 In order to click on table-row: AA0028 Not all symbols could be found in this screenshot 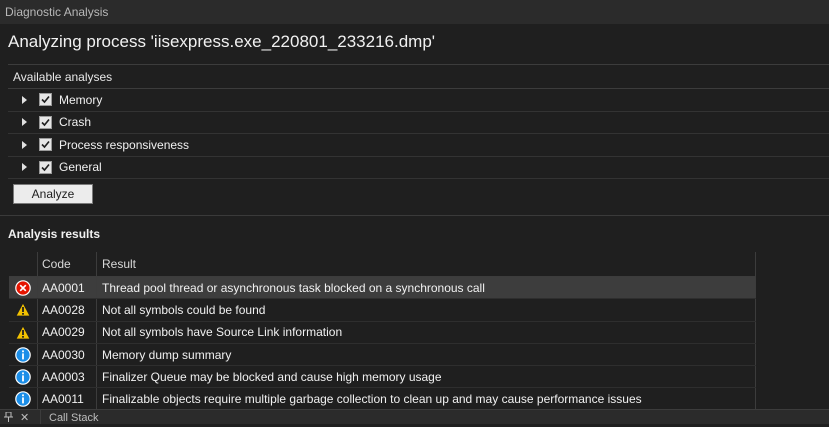, I will do `click(382, 310)`.